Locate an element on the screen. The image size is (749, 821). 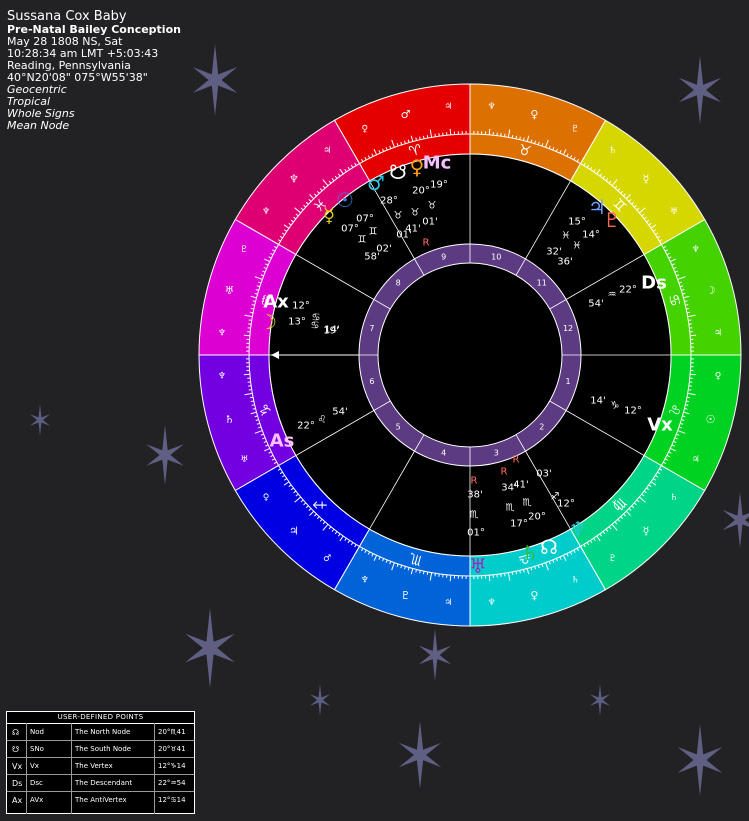
venus-minute: 01' is located at coordinates (429, 222).